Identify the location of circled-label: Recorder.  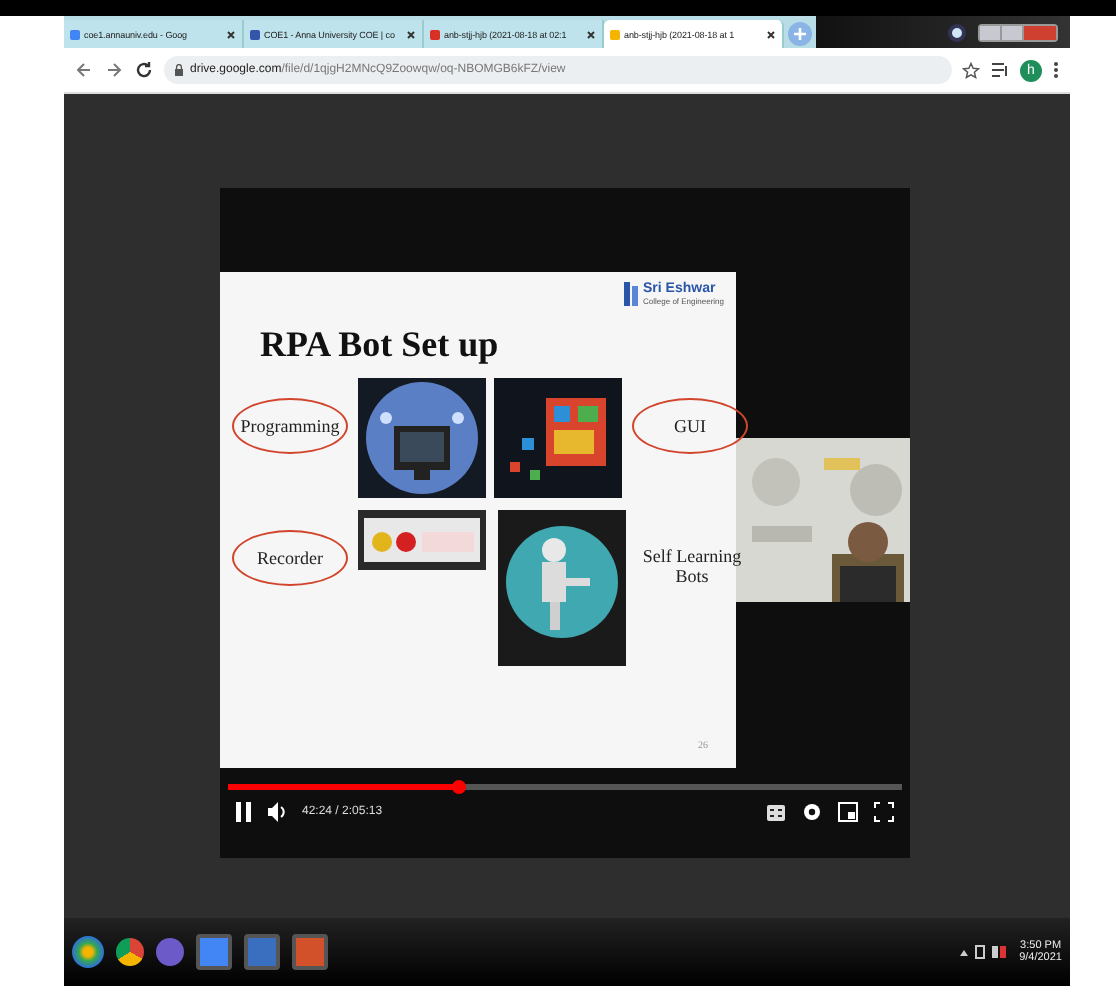
(290, 558).